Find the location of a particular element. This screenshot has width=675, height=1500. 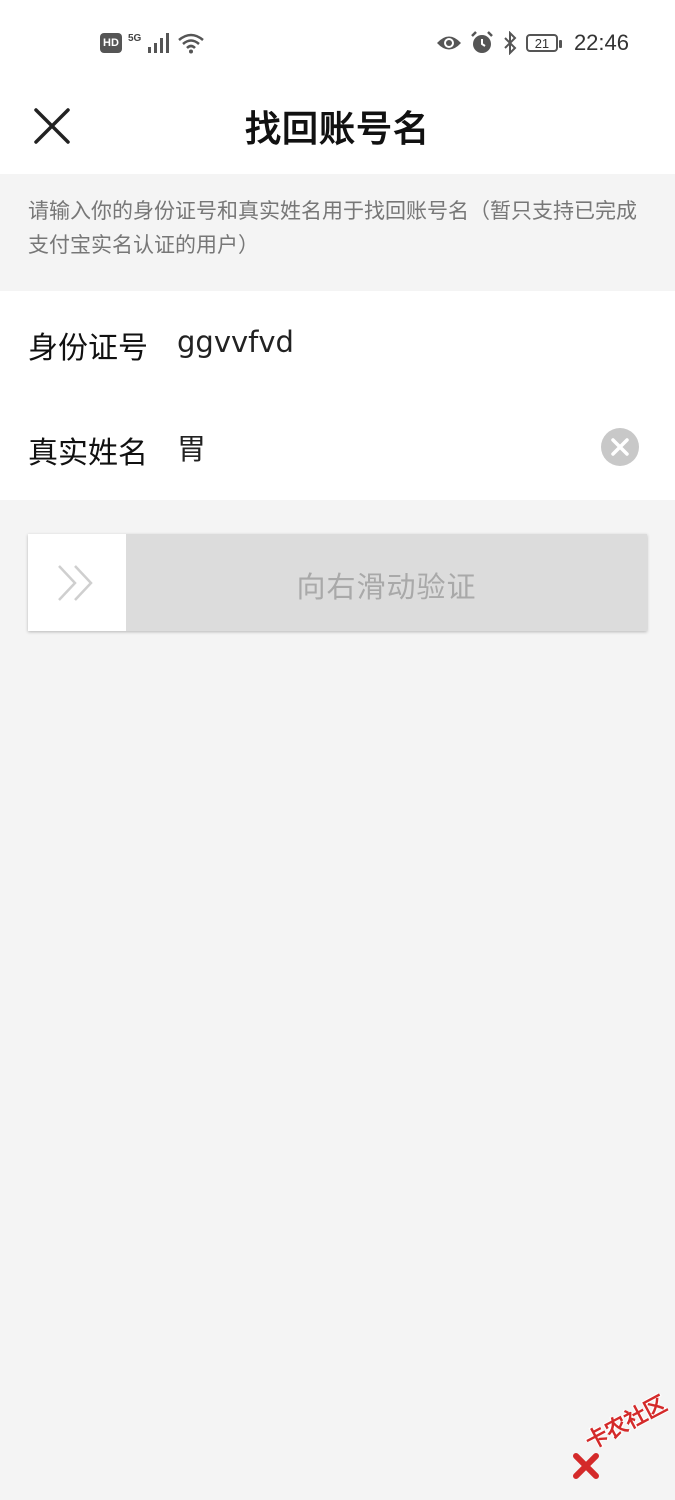

watermark: 卡农社区 is located at coordinates (622, 1437).